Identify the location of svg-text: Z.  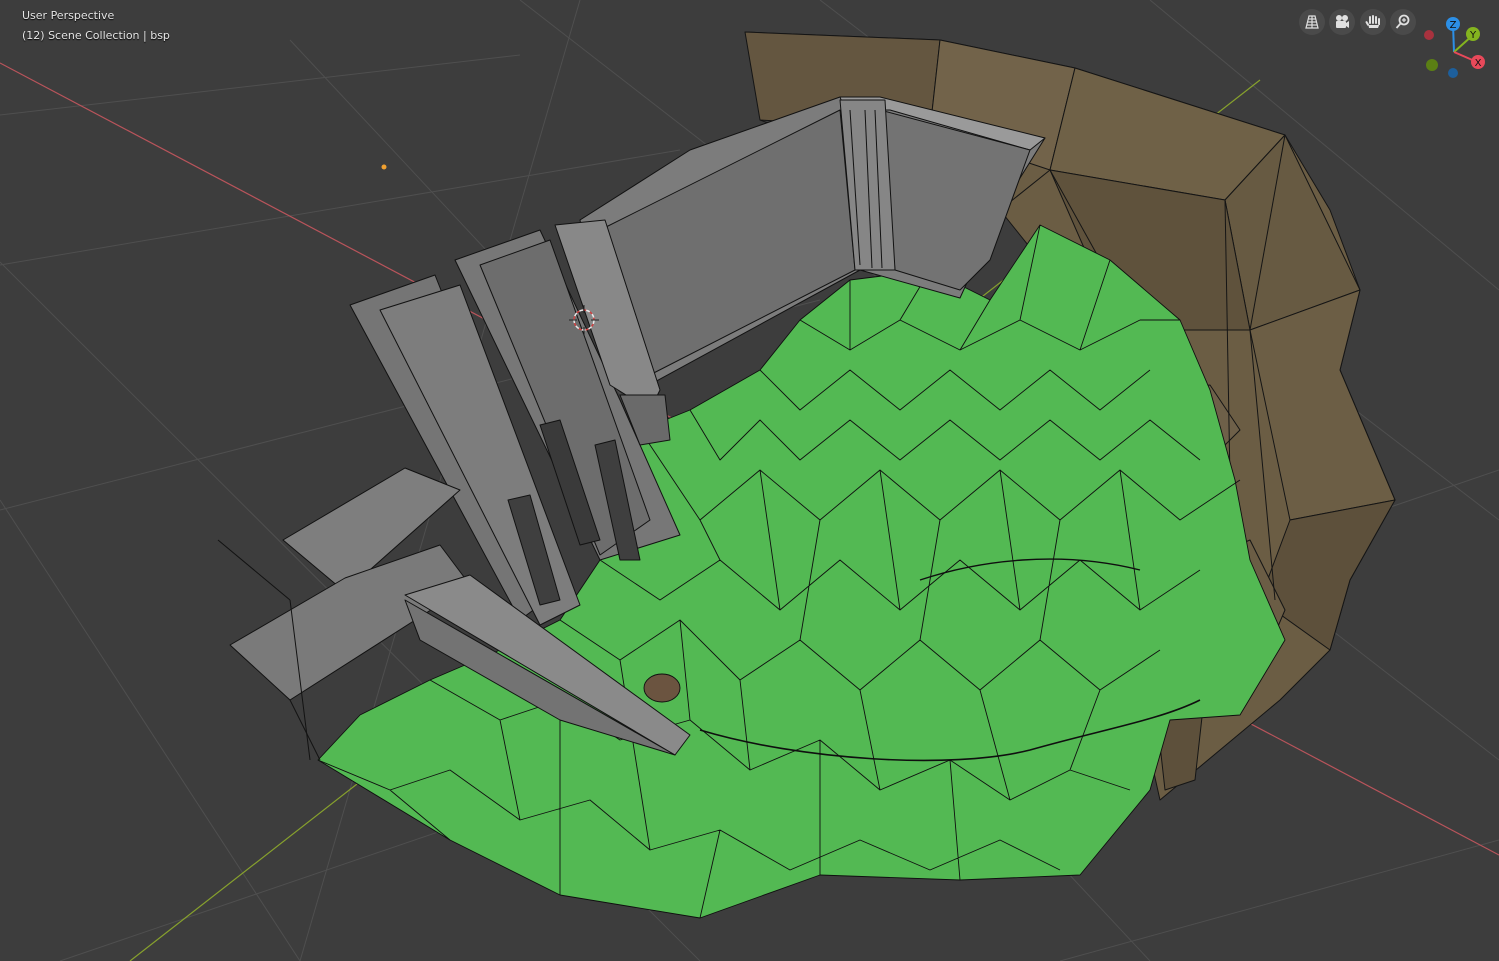
(1453, 25).